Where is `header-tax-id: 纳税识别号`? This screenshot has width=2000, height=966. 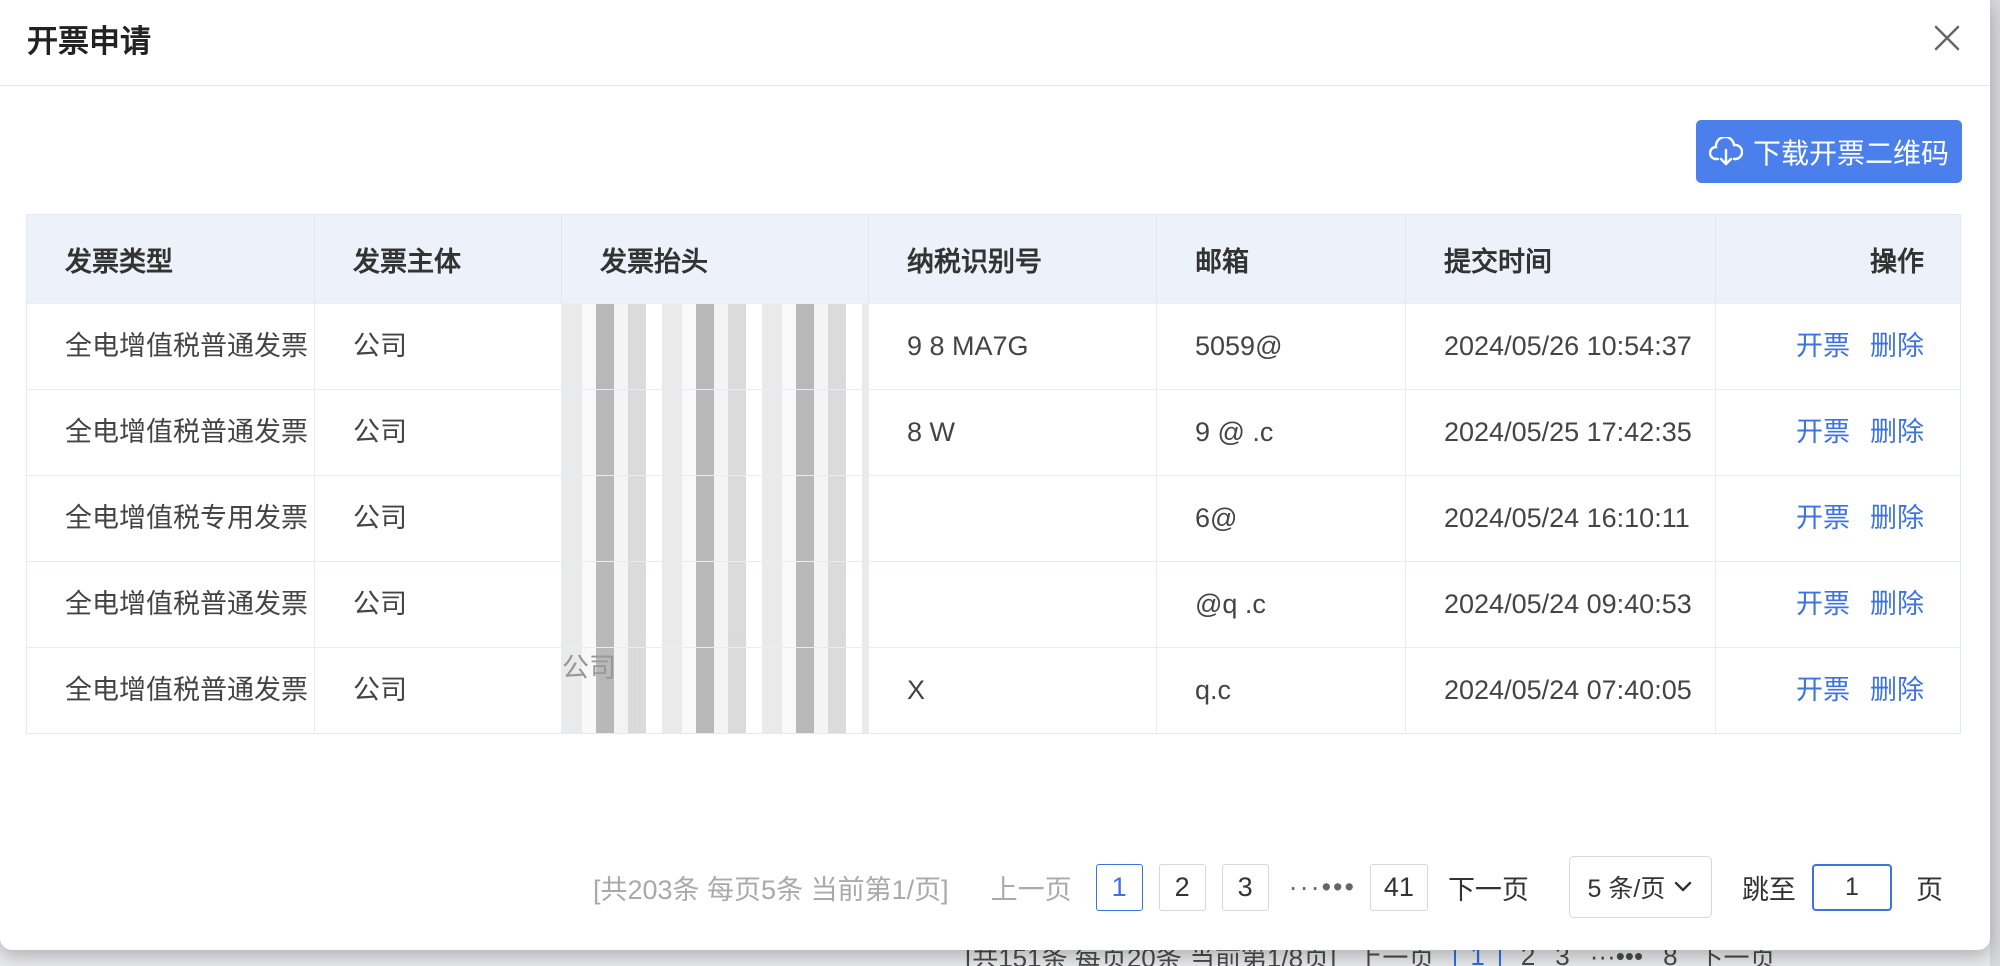 header-tax-id: 纳税识别号 is located at coordinates (1013, 259).